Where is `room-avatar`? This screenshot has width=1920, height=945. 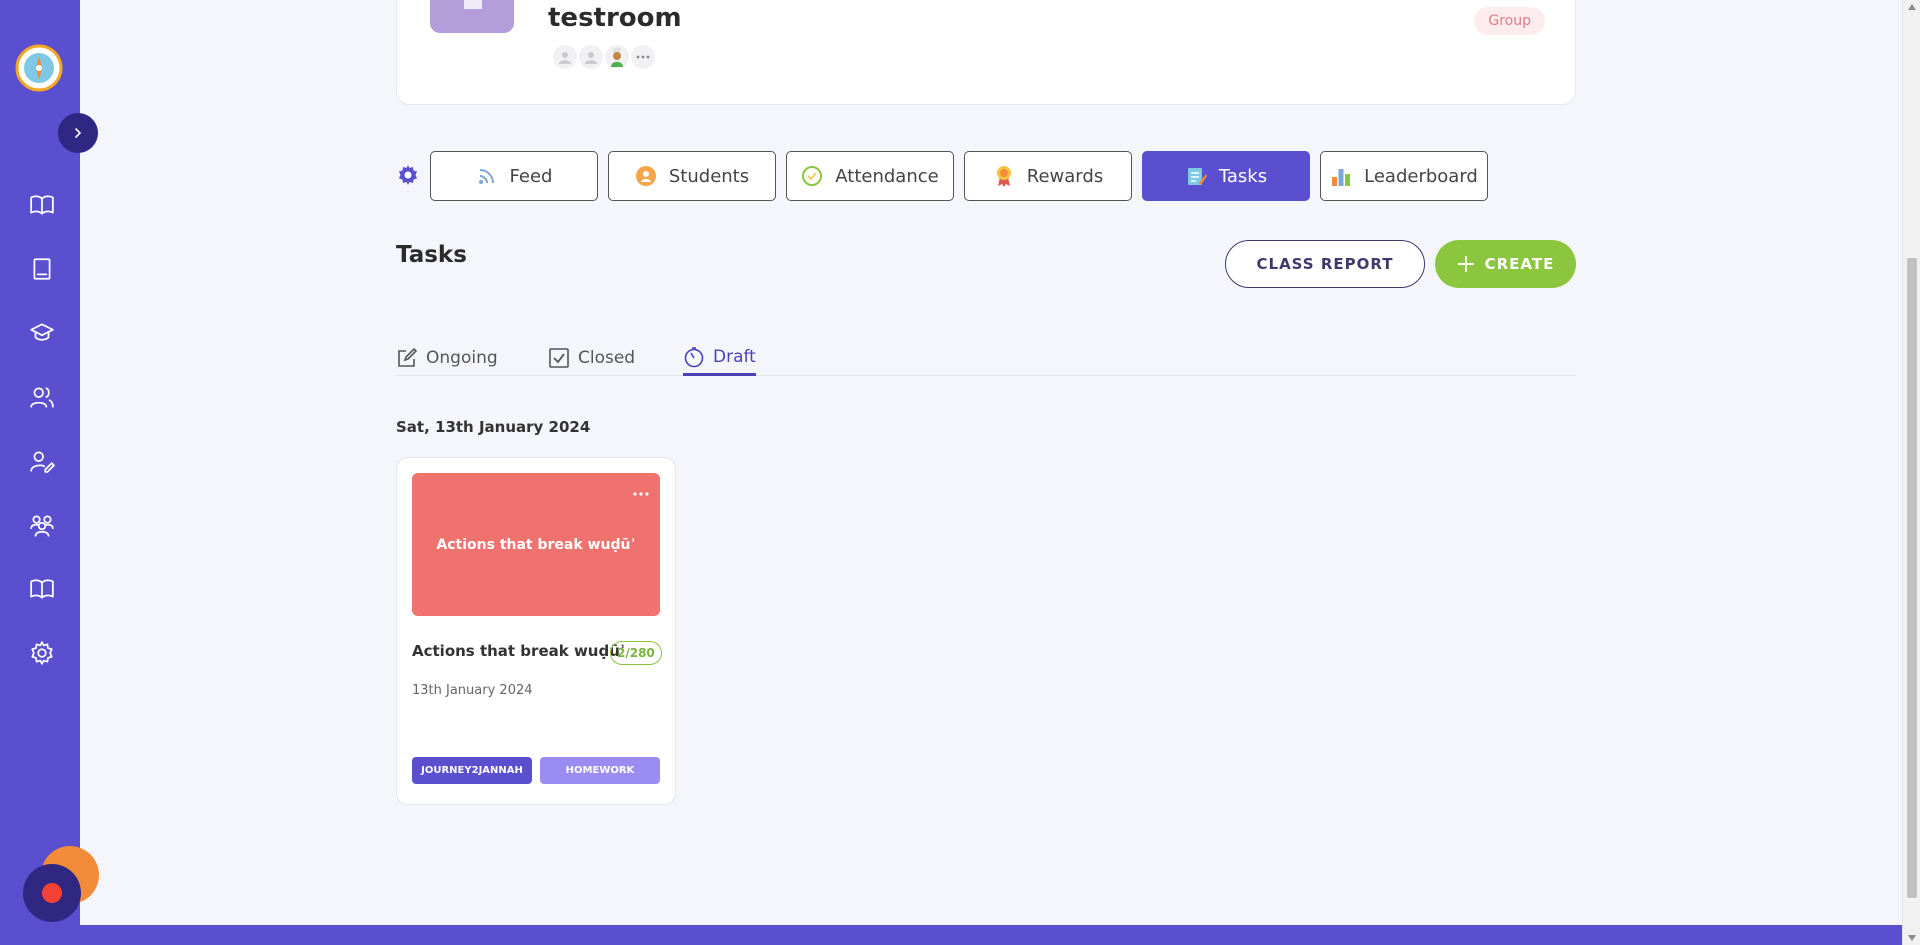
room-avatar is located at coordinates (472, 16).